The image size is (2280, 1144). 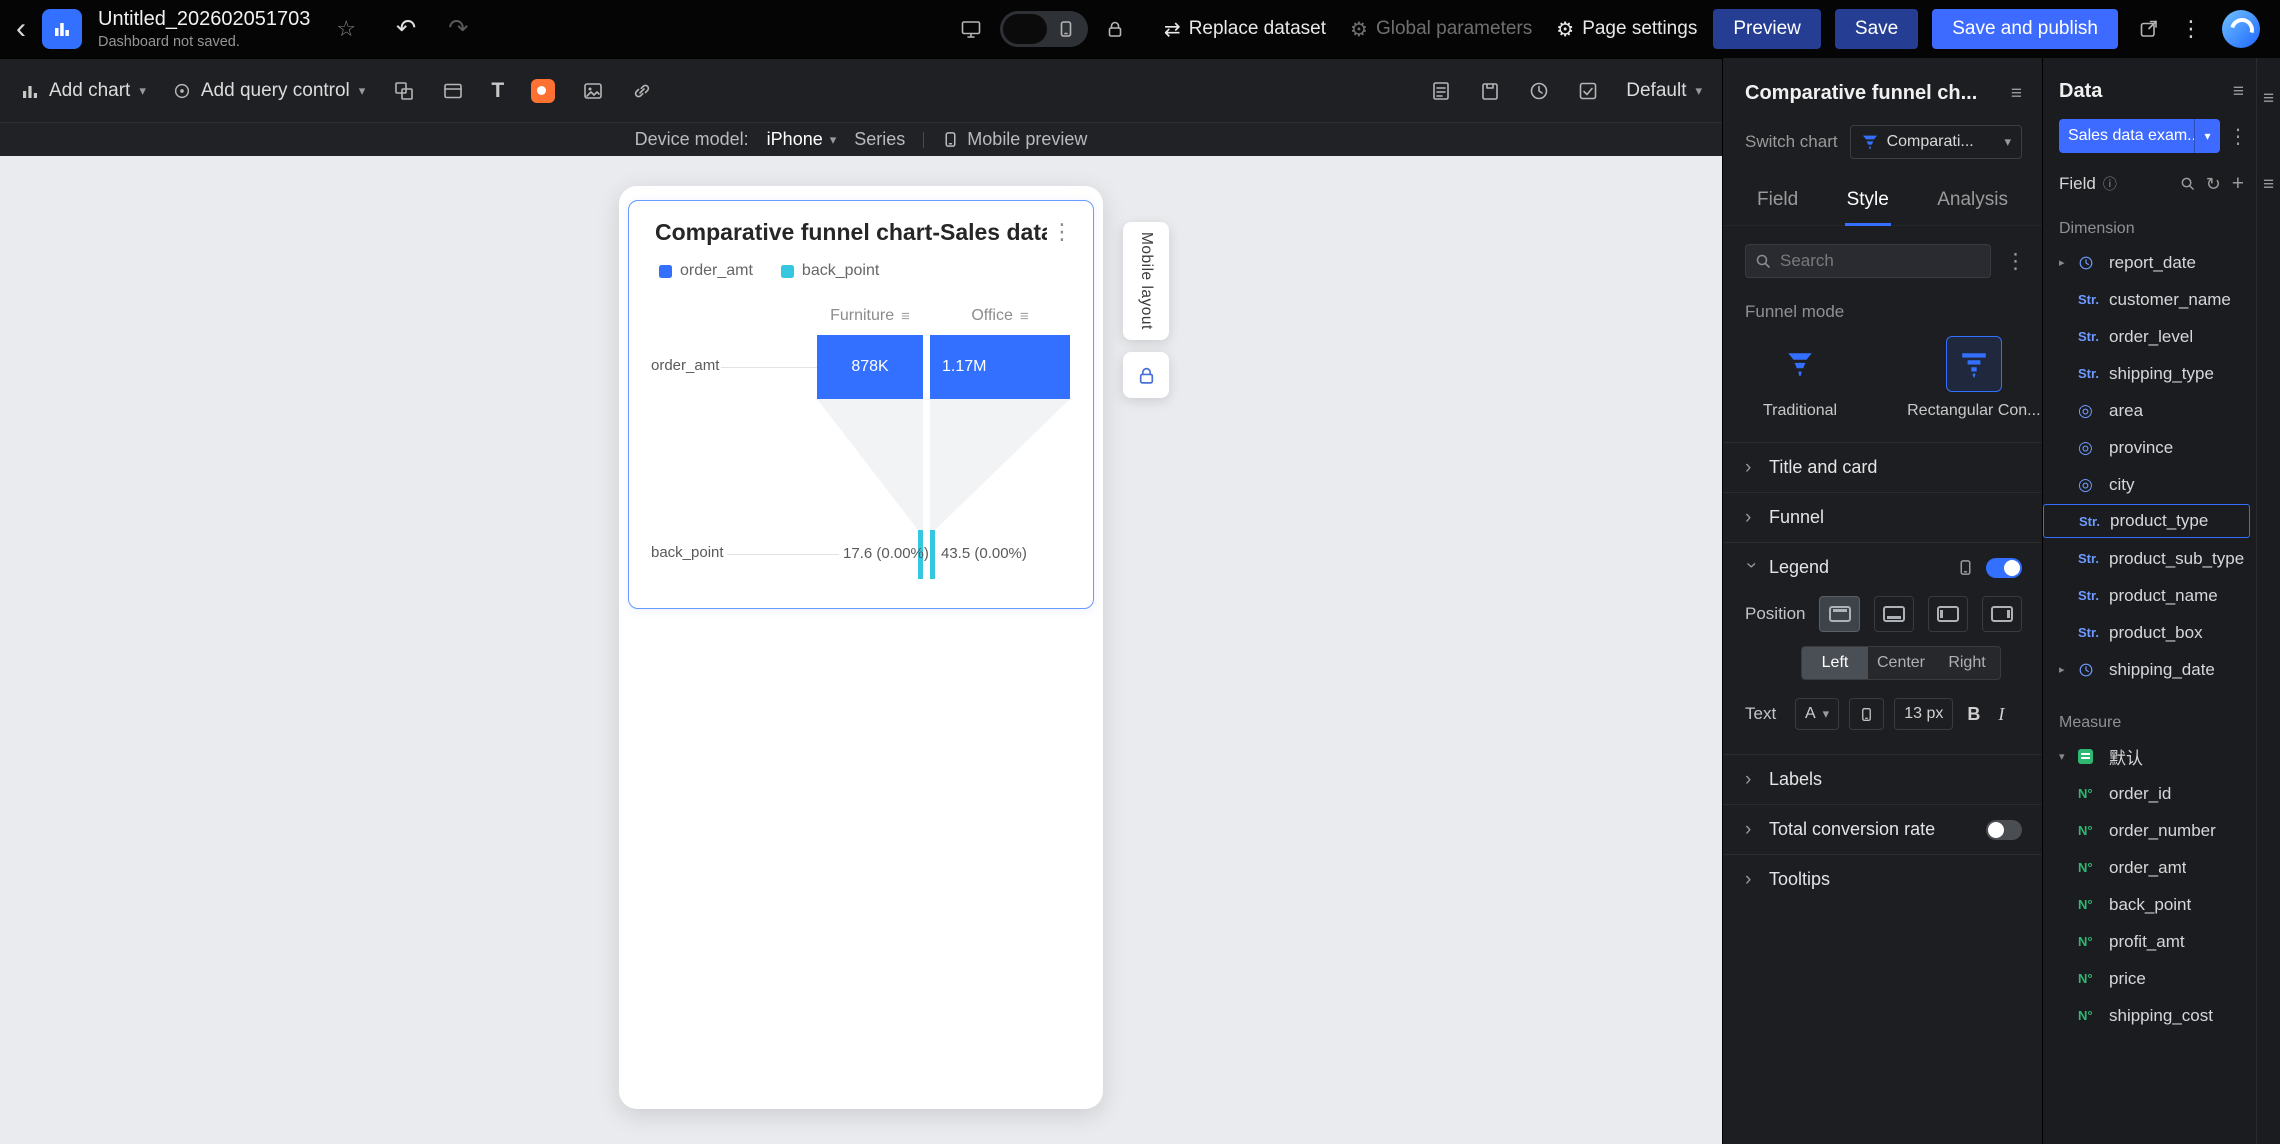 I want to click on section-legend: › Legend, so click(x=1882, y=567).